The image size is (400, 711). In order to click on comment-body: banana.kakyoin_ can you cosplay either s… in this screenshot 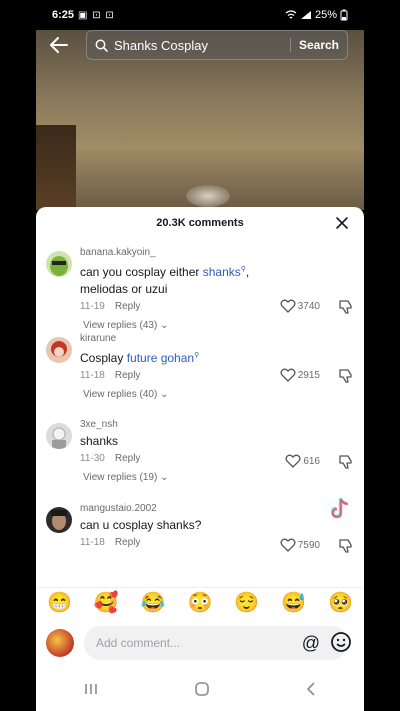, I will do `click(190, 289)`.